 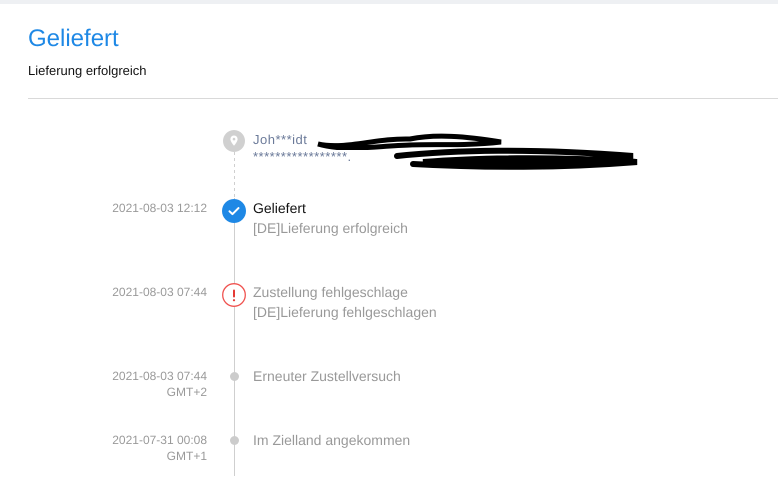 I want to click on event-title: Geliefert, so click(x=280, y=208).